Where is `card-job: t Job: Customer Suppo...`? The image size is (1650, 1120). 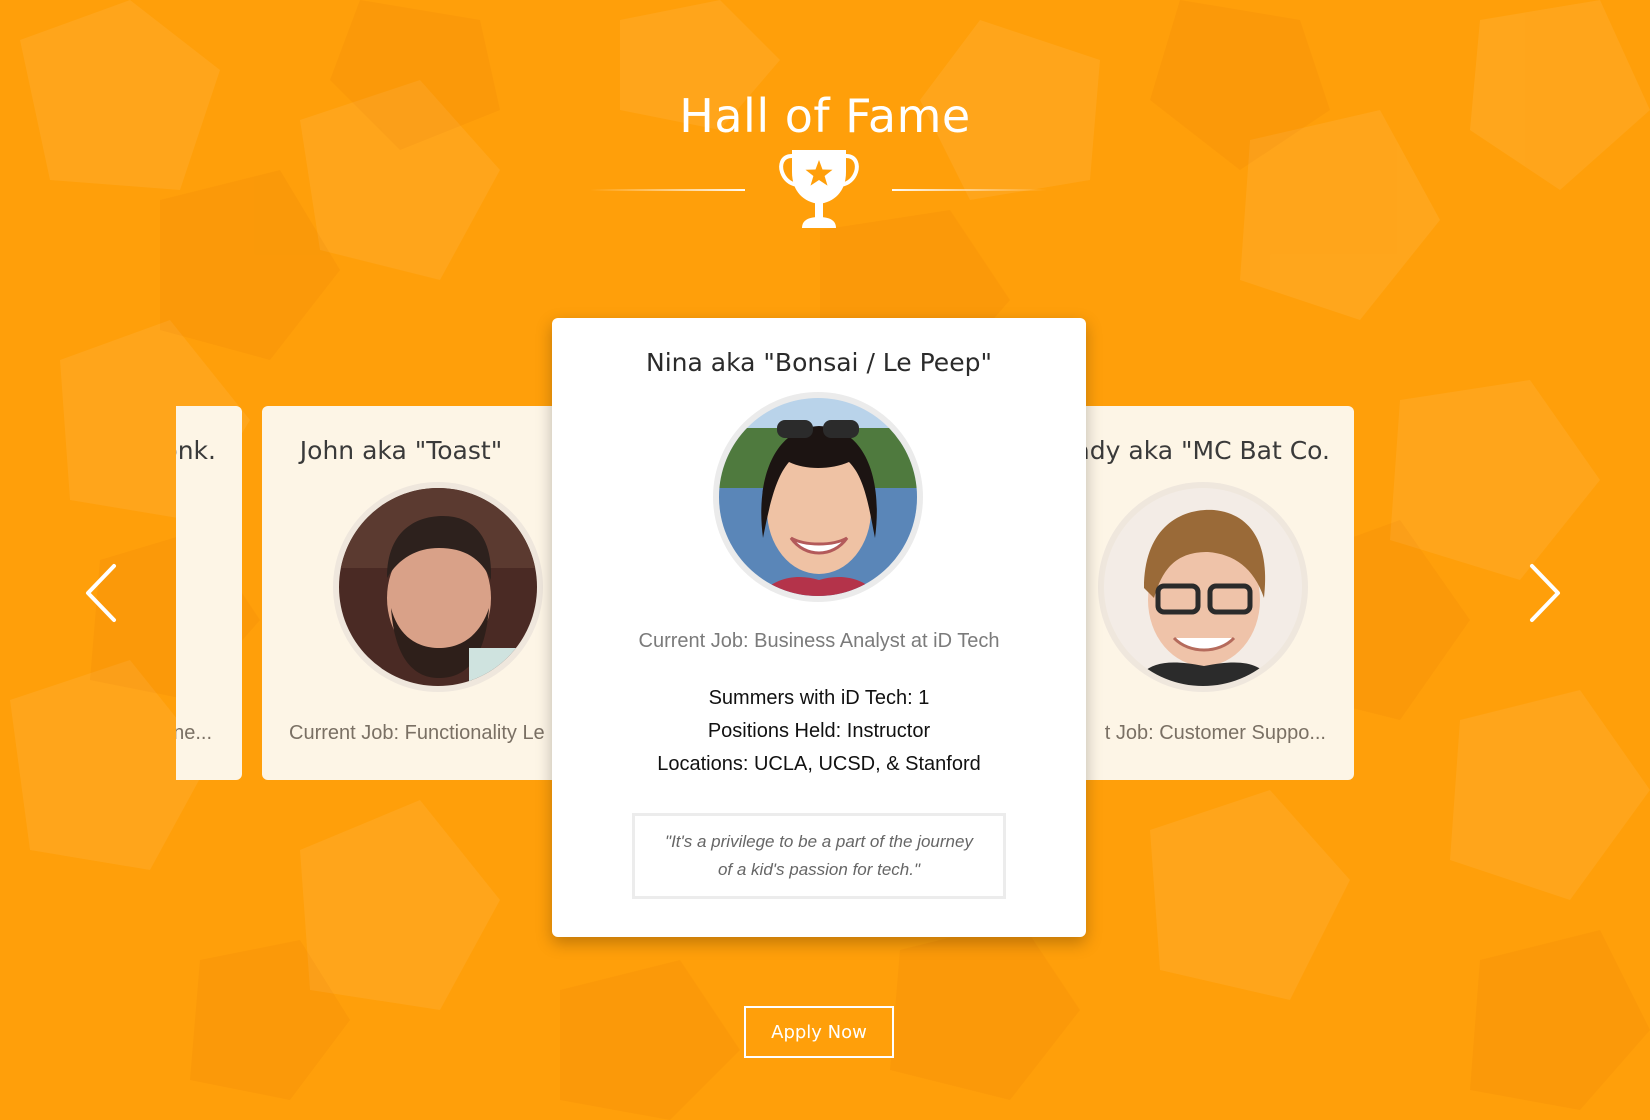
card-job: t Job: Customer Suppo... is located at coordinates (1215, 733).